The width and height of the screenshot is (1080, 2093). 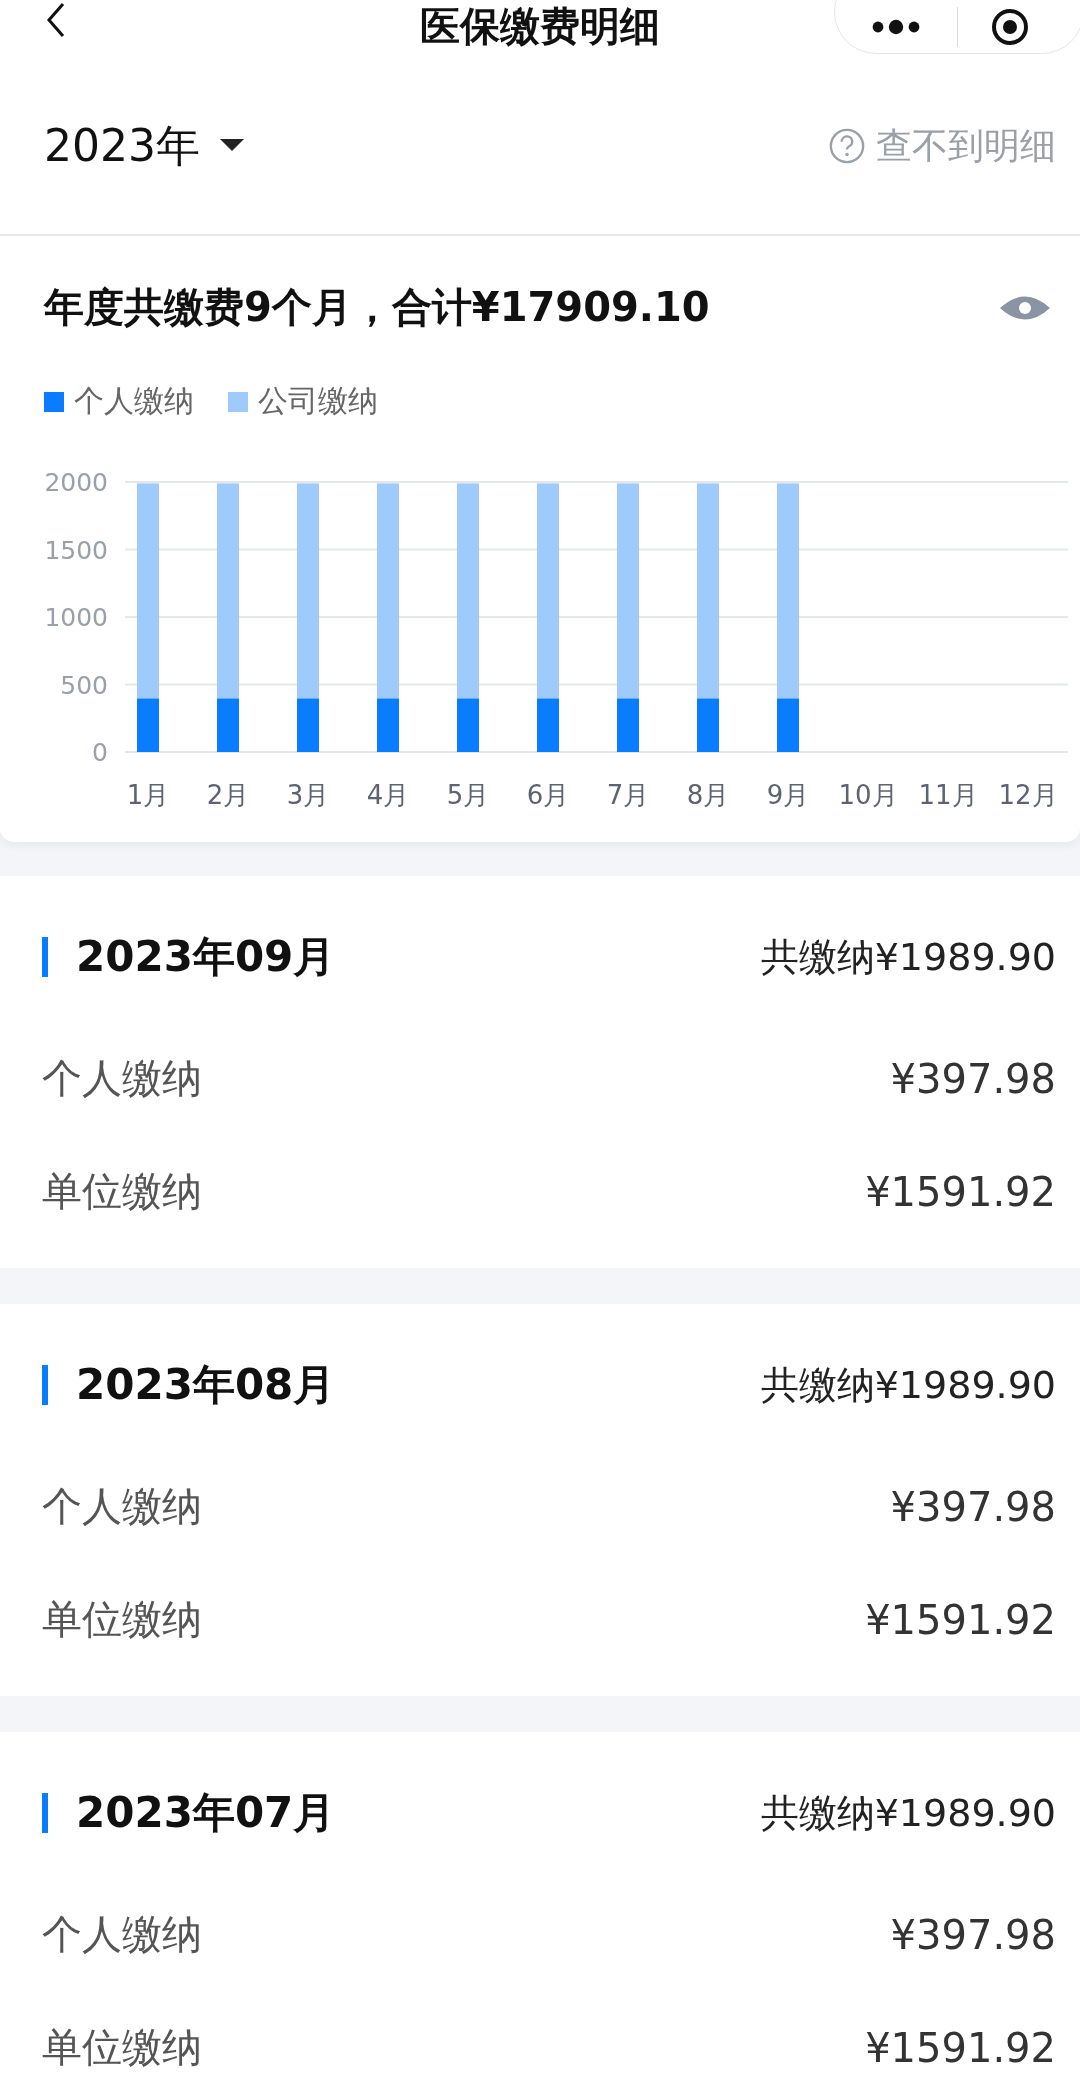 What do you see at coordinates (377, 307) in the screenshot?
I see `summary-title: 年度共缴费9个月，合计¥17909.10` at bounding box center [377, 307].